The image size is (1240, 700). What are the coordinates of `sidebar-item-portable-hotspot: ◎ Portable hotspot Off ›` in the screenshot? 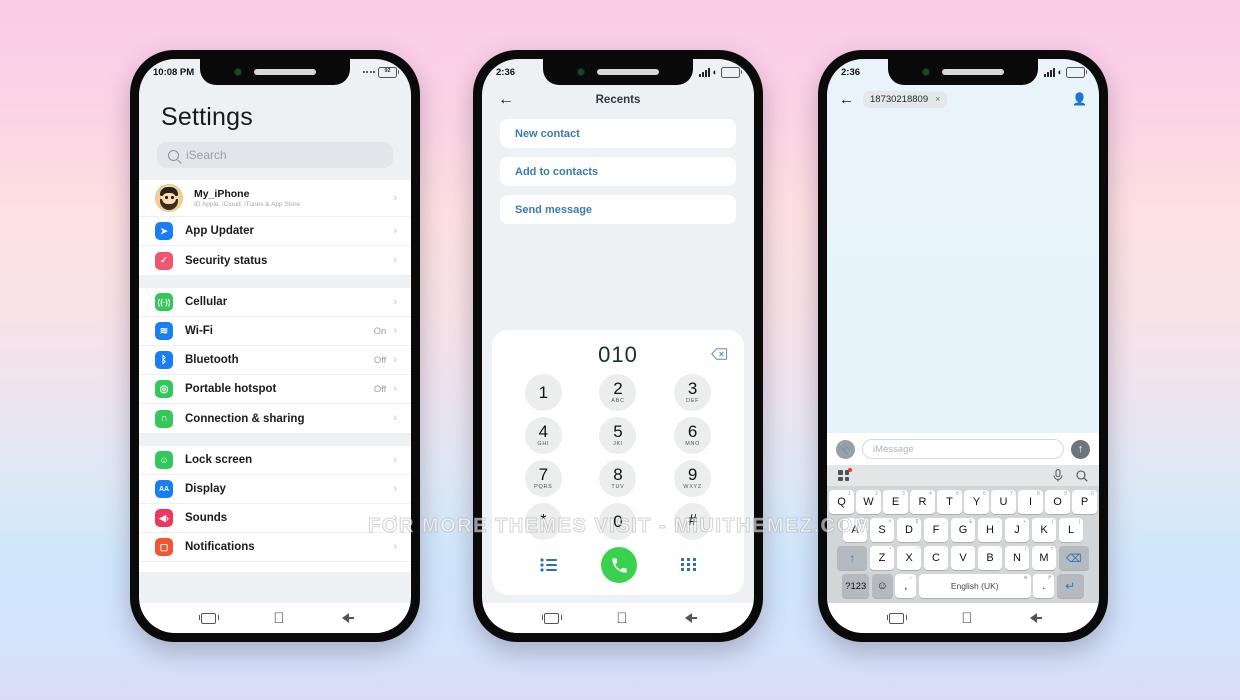 It's located at (275, 389).